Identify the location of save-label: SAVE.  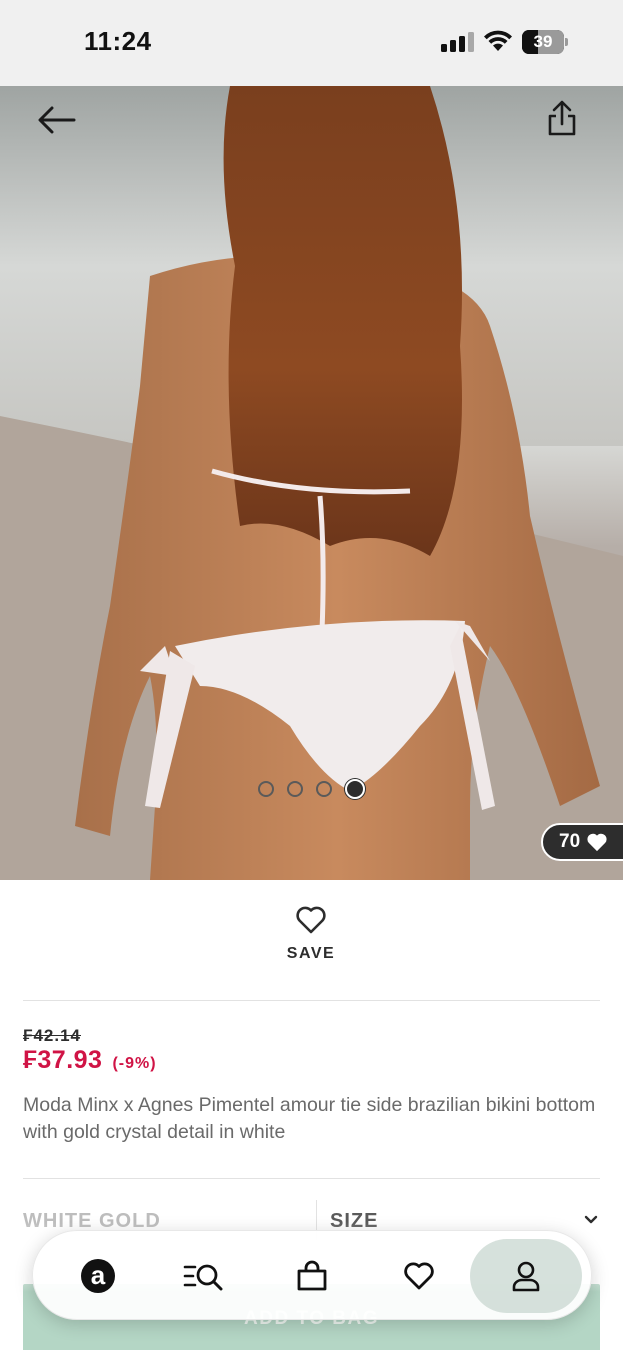
(311, 953).